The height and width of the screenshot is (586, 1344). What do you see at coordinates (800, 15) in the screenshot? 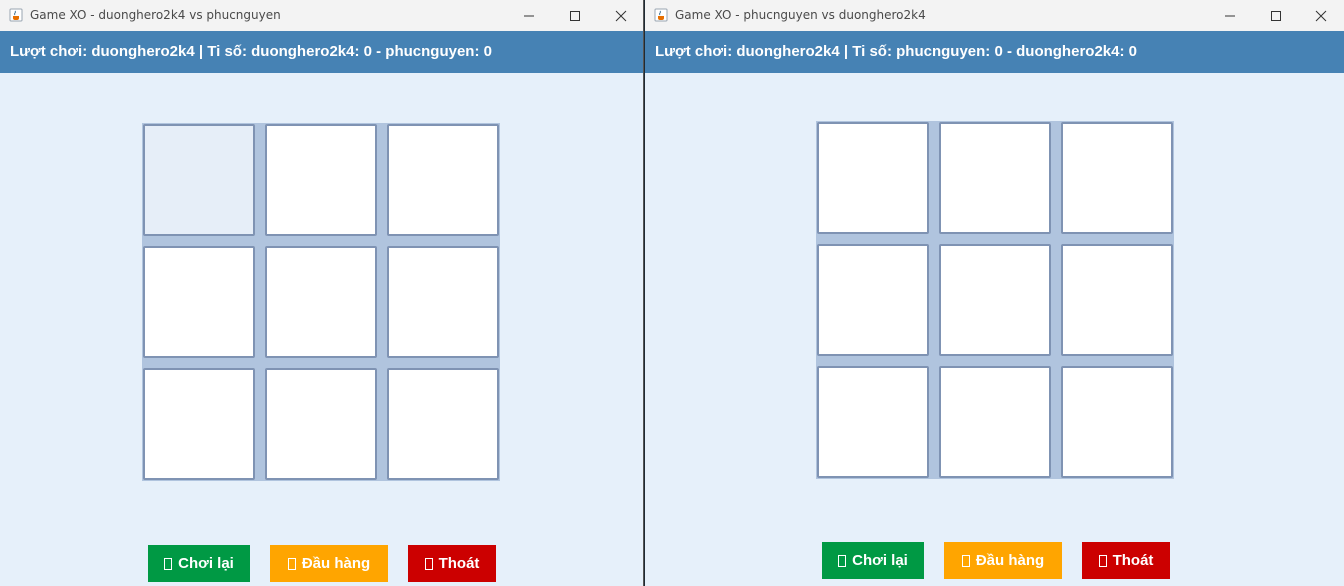
I see `window-title: Game XO - phucnguyen vs duonghero2k4` at bounding box center [800, 15].